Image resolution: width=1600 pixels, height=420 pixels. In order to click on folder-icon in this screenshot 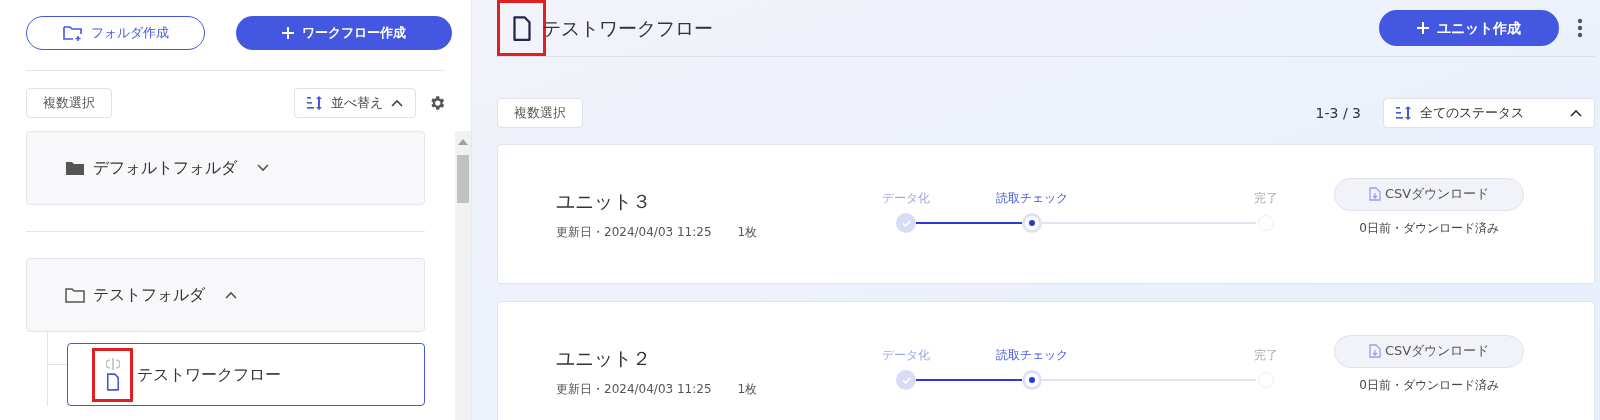, I will do `click(75, 168)`.